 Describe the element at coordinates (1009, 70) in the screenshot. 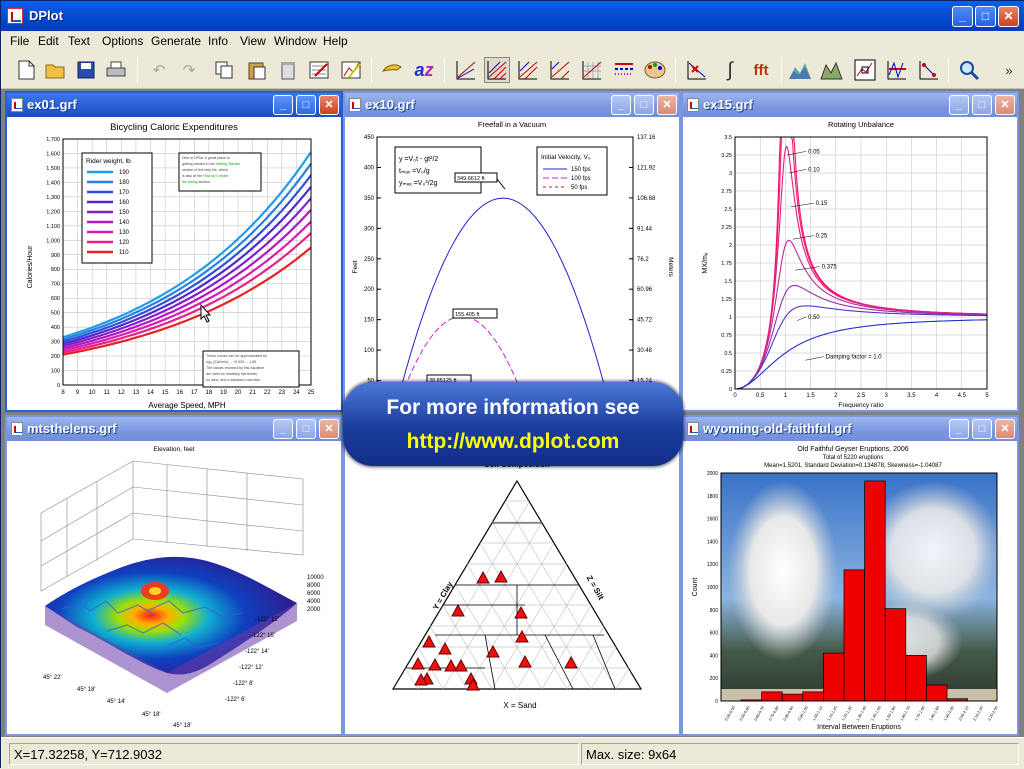

I see `overflow-icon: »` at that location.